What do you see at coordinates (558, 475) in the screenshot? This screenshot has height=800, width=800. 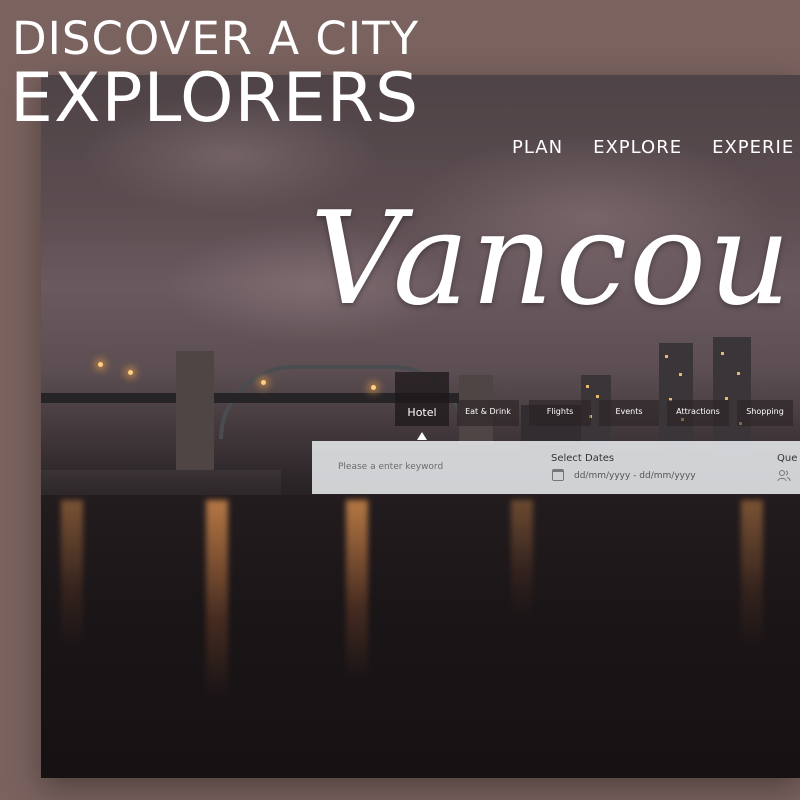 I see `calendar-icon` at bounding box center [558, 475].